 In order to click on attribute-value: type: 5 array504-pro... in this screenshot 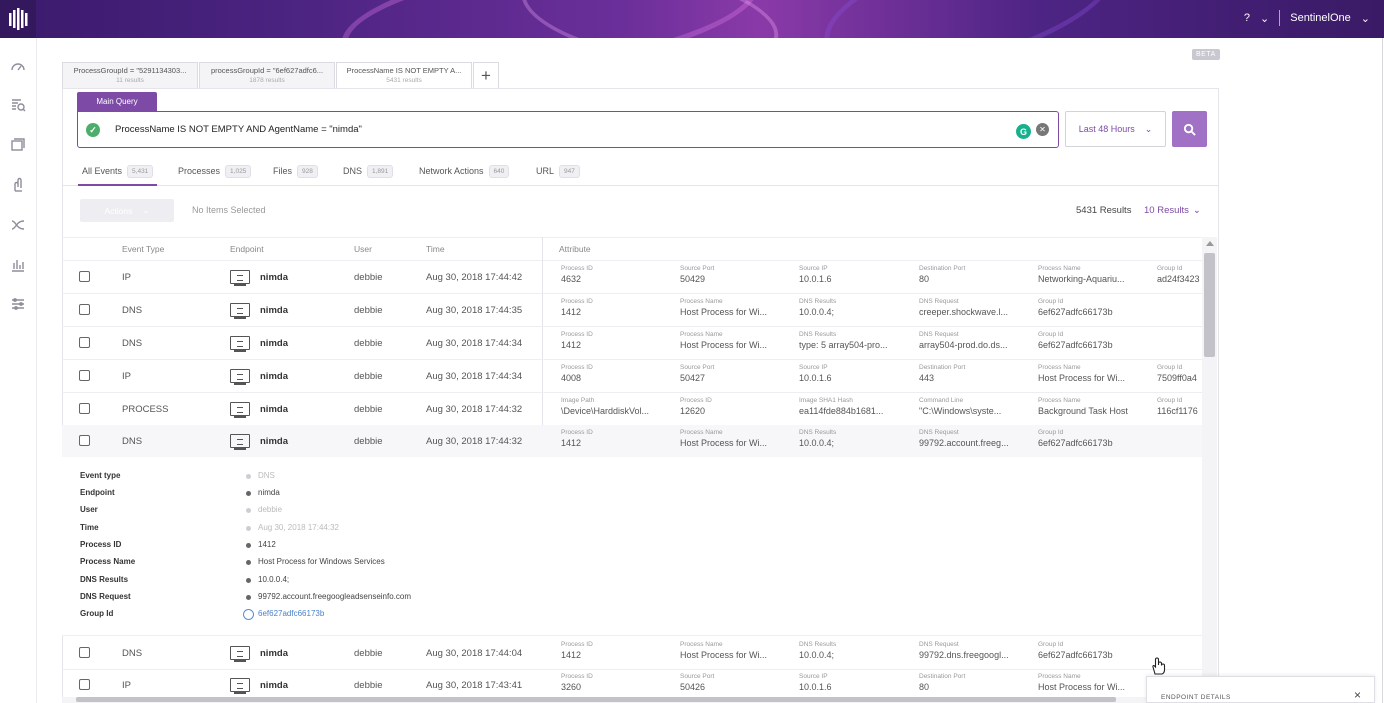, I will do `click(843, 345)`.